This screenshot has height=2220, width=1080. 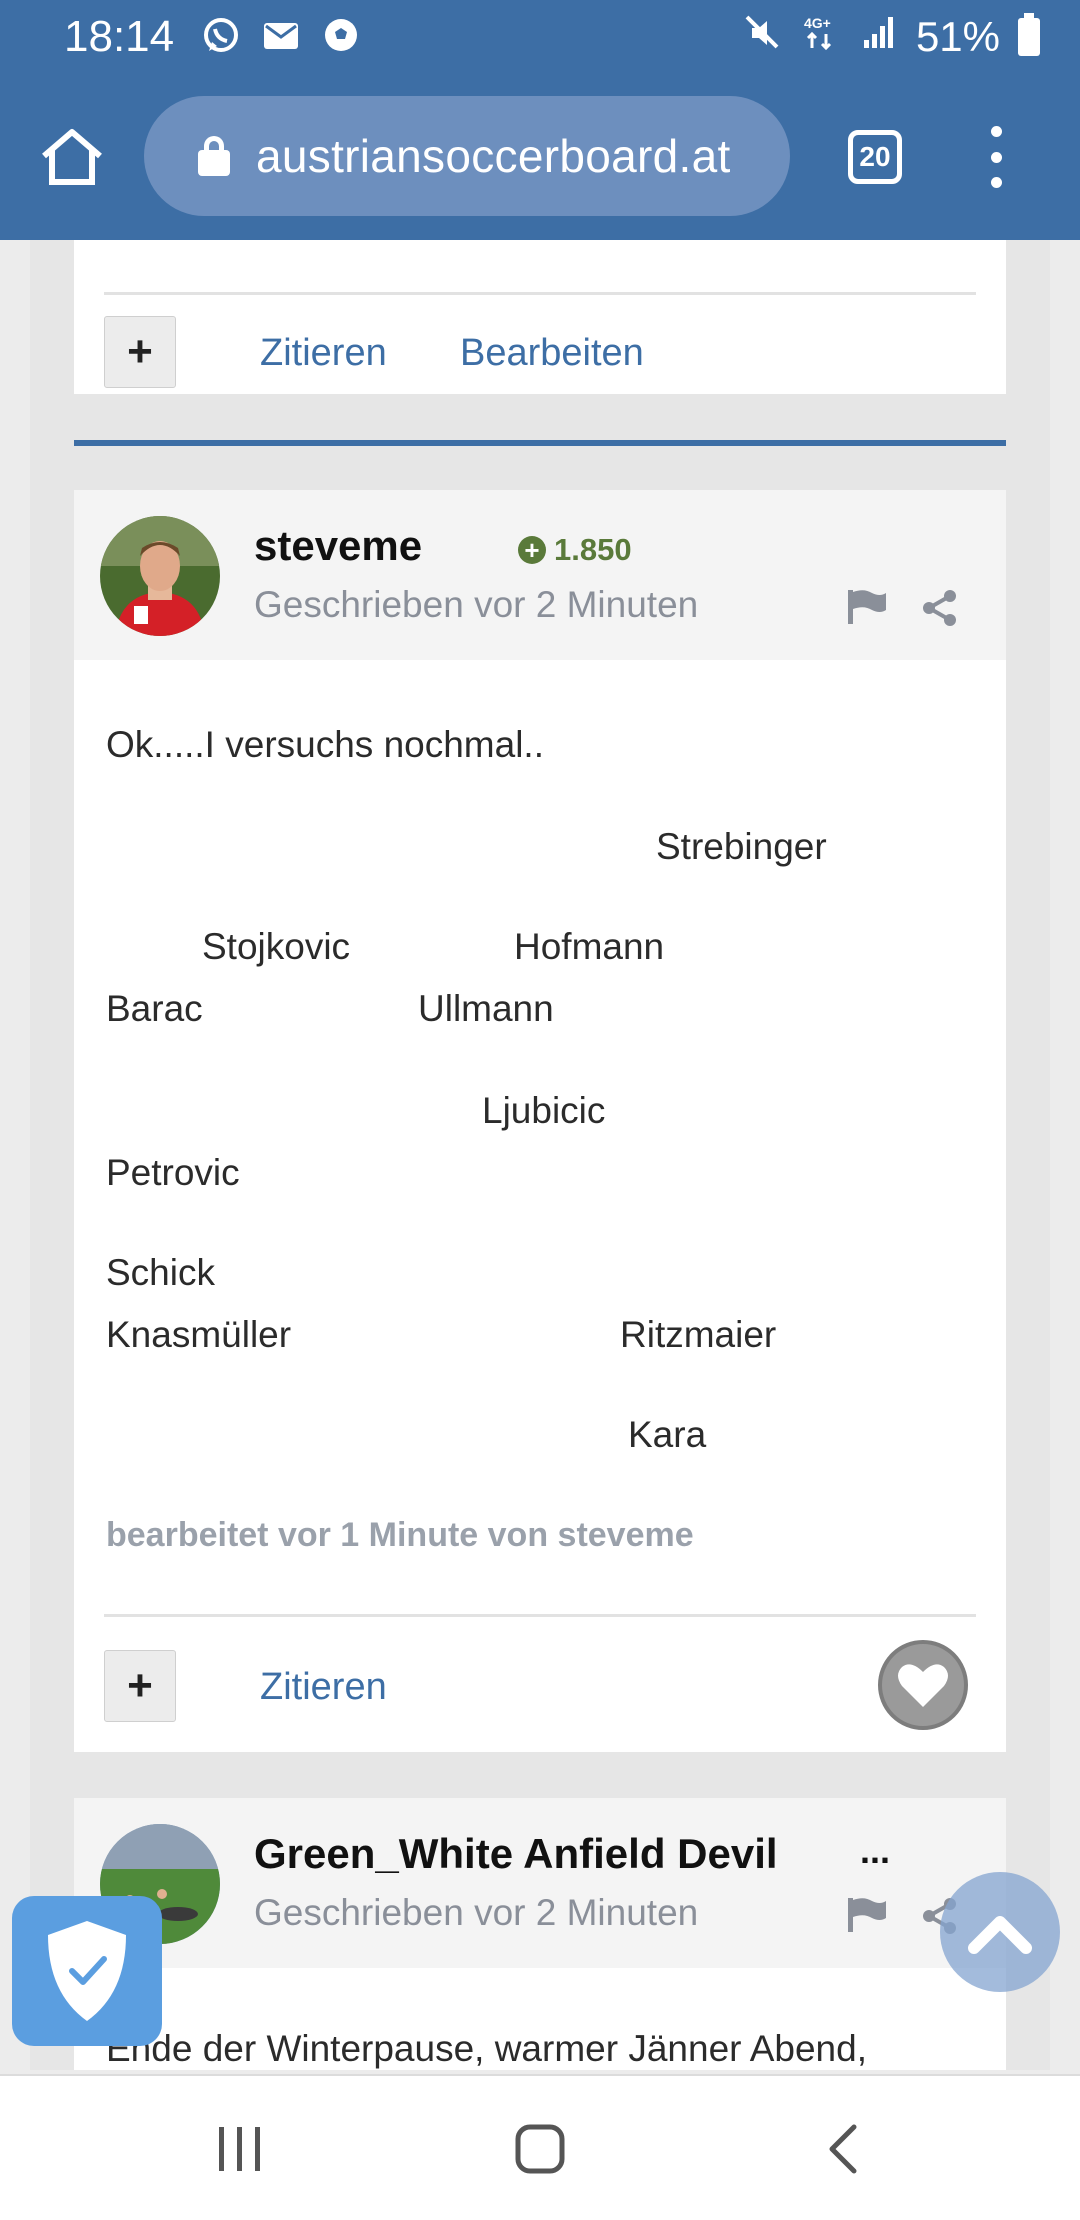 What do you see at coordinates (940, 610) in the screenshot?
I see `share-icon` at bounding box center [940, 610].